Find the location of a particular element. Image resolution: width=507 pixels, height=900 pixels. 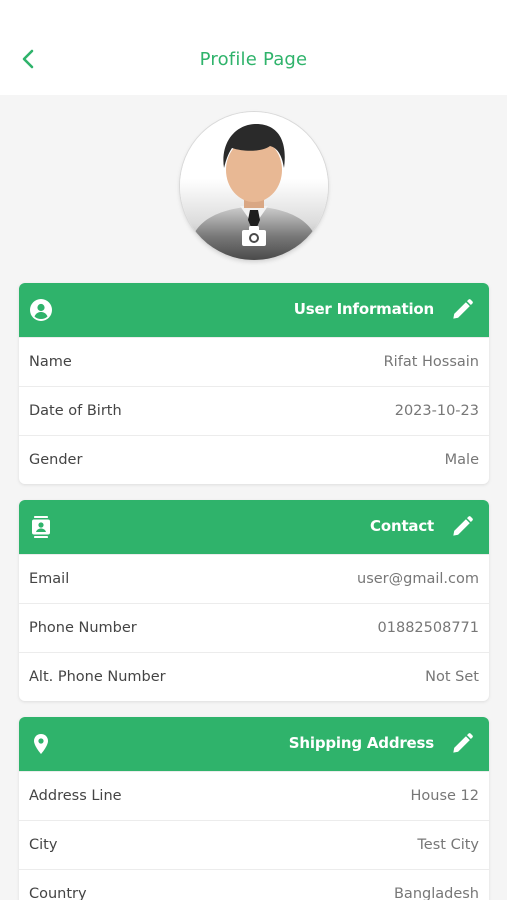

phone-number-value: 01882508771 is located at coordinates (428, 628).